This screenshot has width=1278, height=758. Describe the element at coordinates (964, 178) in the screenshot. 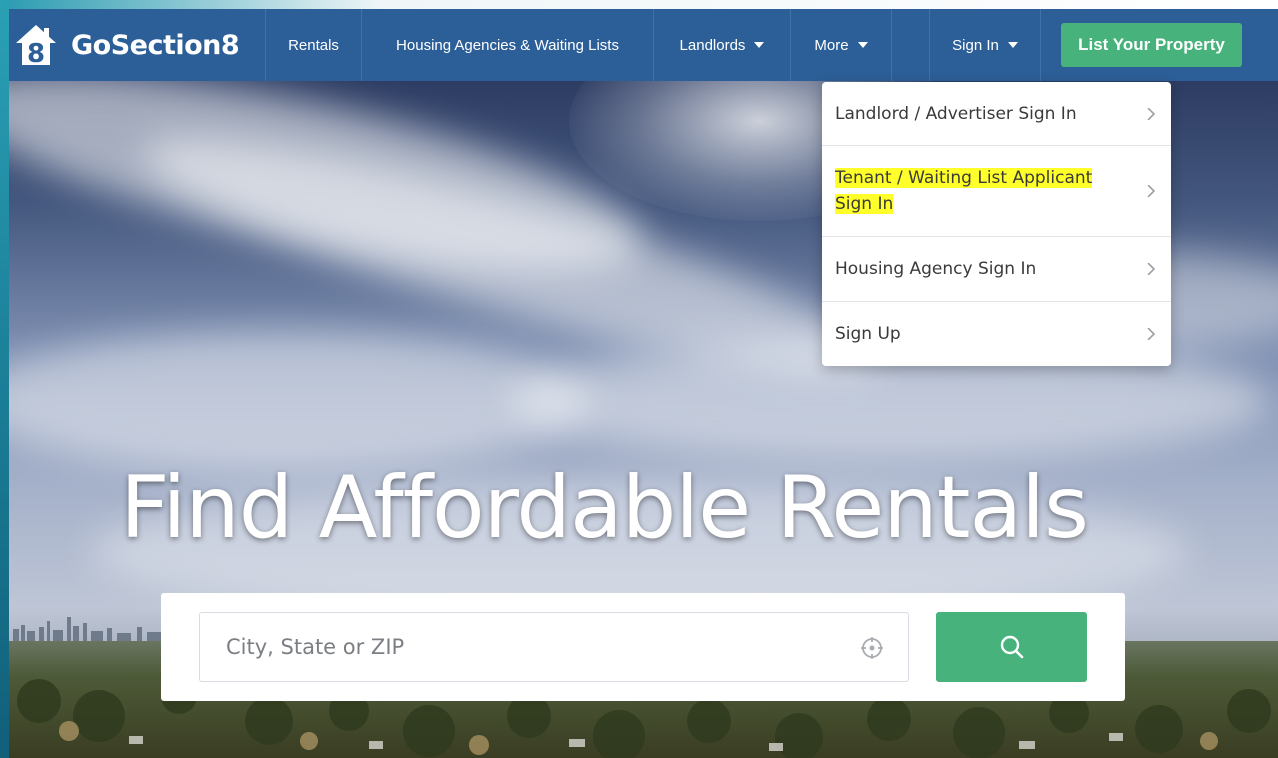

I see `menu-item-label-line1: Tenant / Waiting List Applicant` at that location.